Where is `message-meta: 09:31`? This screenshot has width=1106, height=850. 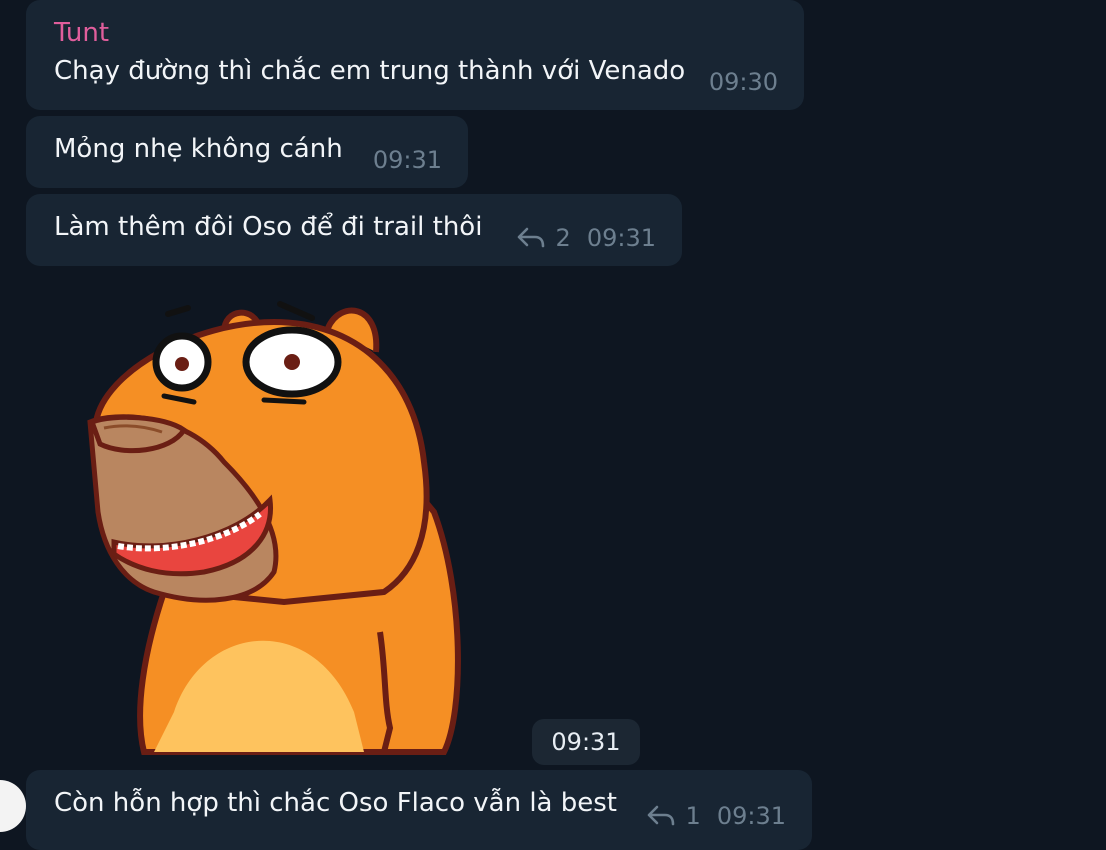 message-meta: 09:31 is located at coordinates (407, 160).